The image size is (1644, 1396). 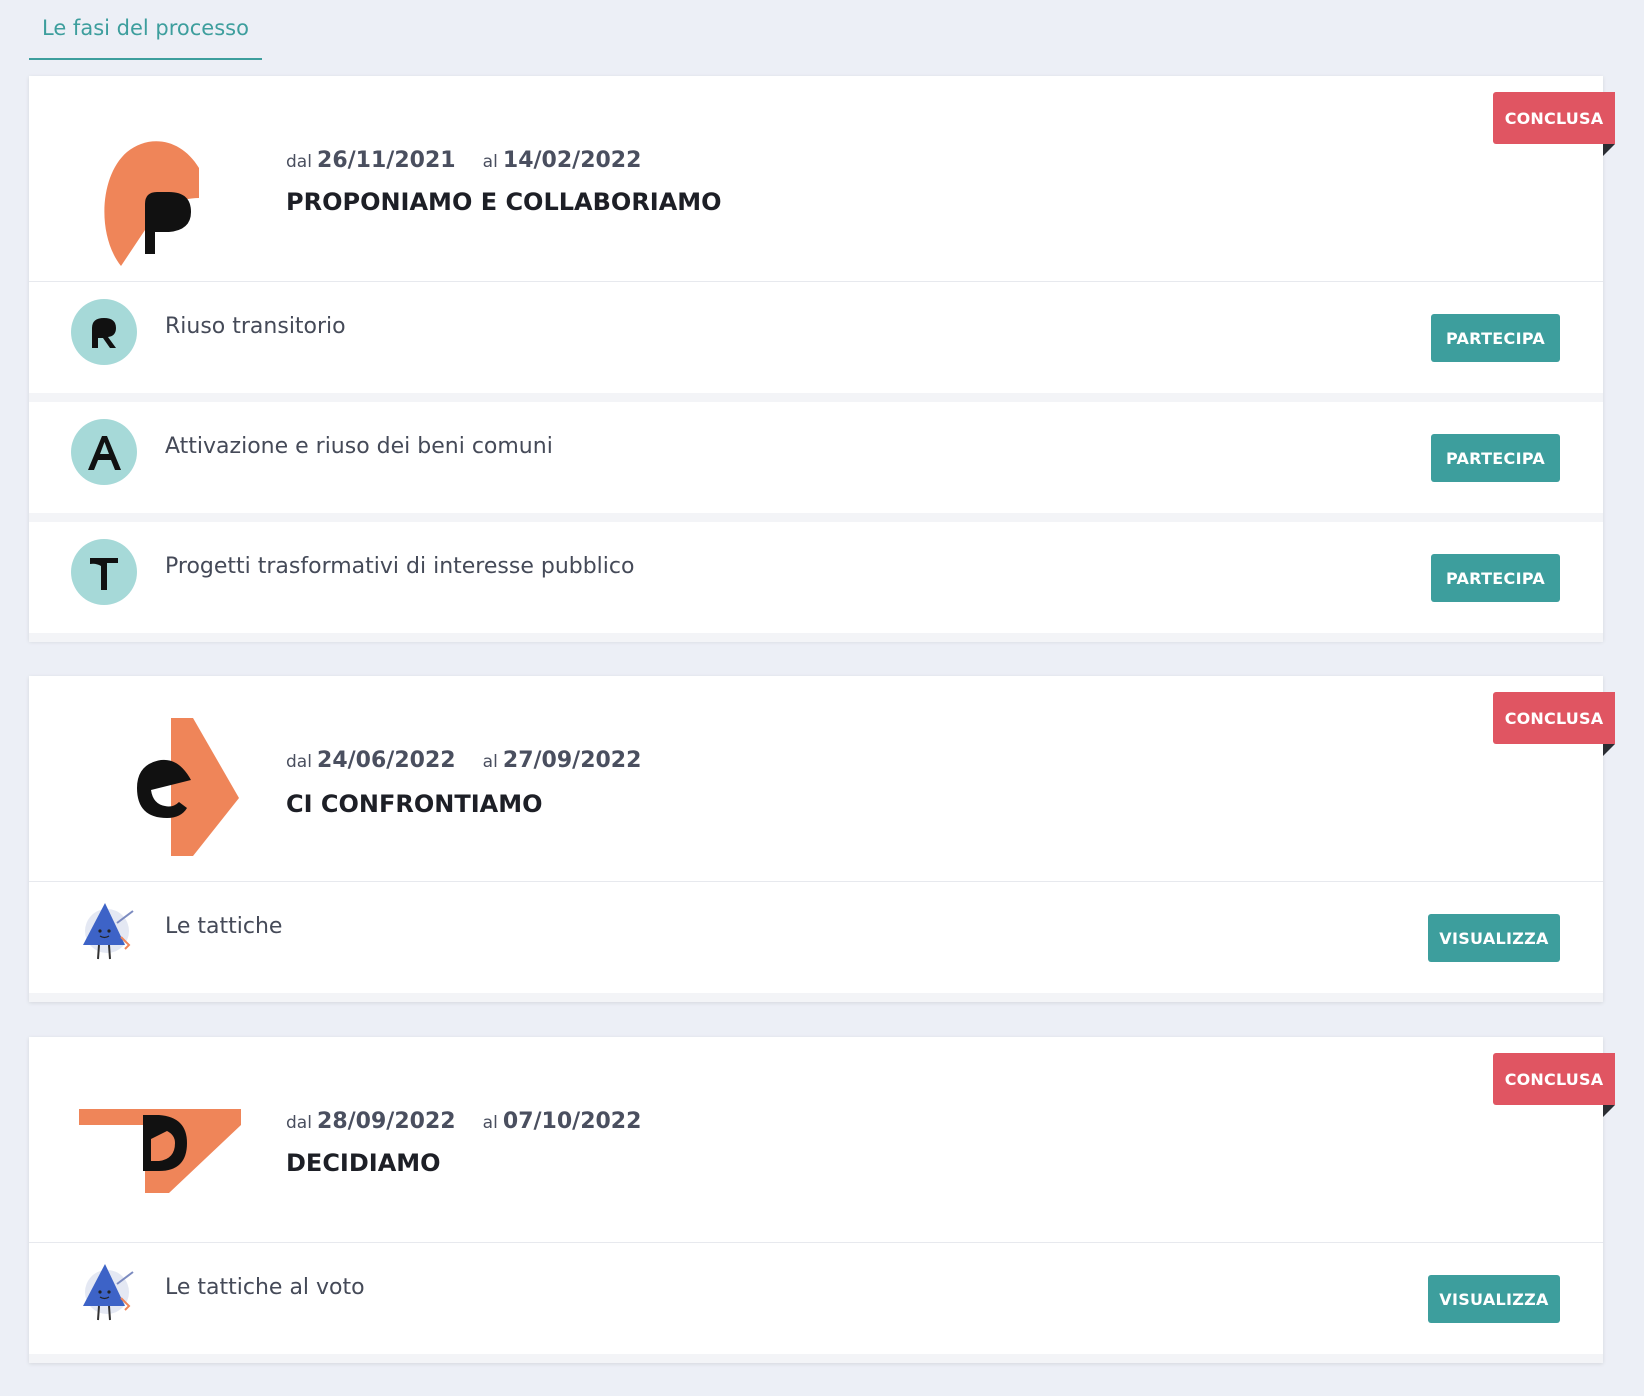 What do you see at coordinates (265, 1287) in the screenshot?
I see `item-label: Le tattiche al voto` at bounding box center [265, 1287].